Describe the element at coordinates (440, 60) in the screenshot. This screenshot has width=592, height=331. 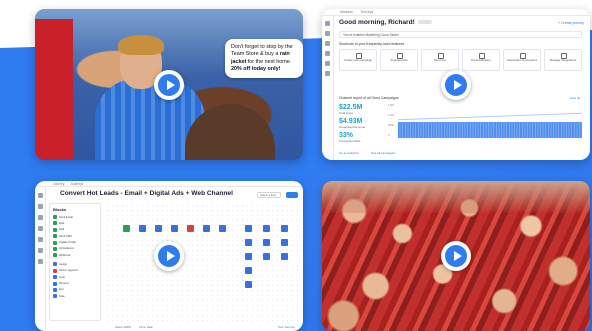
I see `shortcut-card: New form` at that location.